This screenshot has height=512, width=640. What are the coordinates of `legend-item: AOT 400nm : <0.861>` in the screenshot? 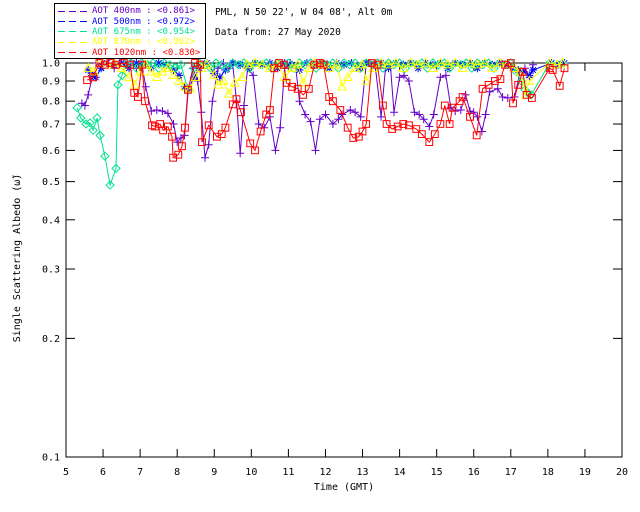 It's located at (130, 11).